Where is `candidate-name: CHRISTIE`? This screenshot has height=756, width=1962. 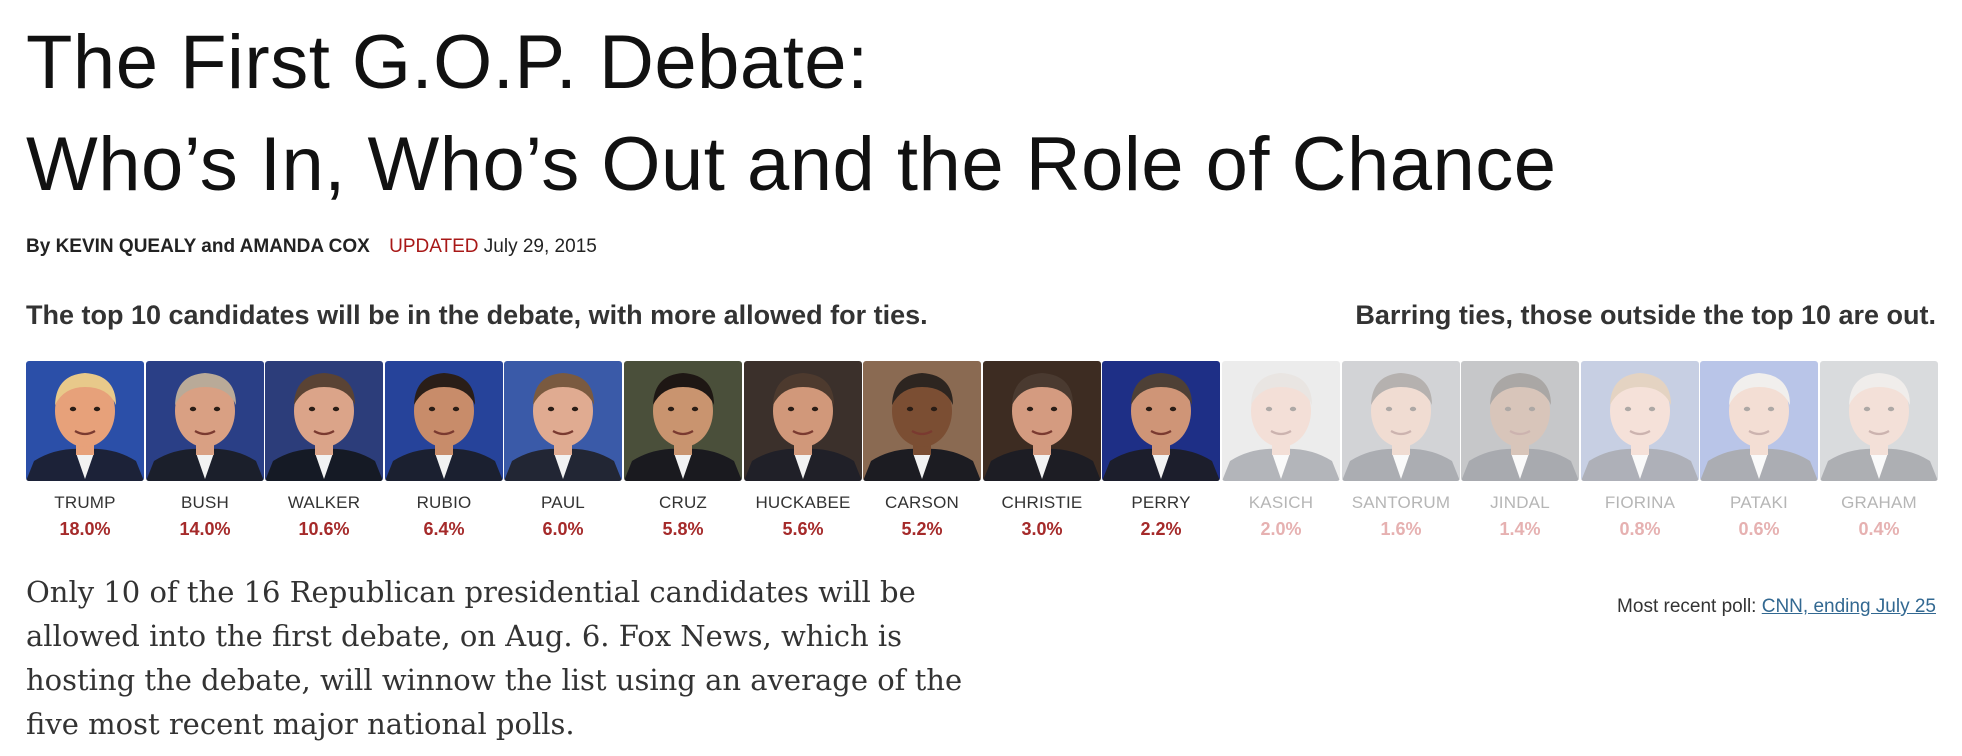
candidate-name: CHRISTIE is located at coordinates (1042, 502).